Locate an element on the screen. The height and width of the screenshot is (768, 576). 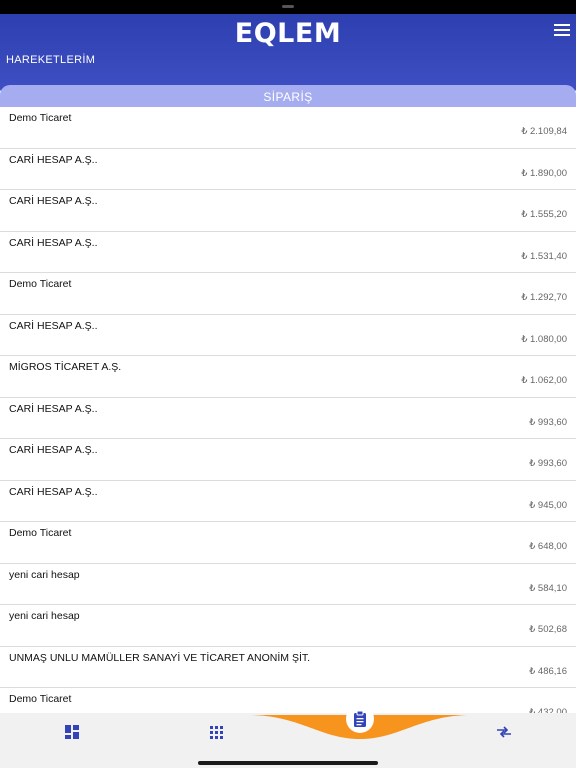
order-row: Demo Ticaret ₺ 648,00 is located at coordinates (288, 543).